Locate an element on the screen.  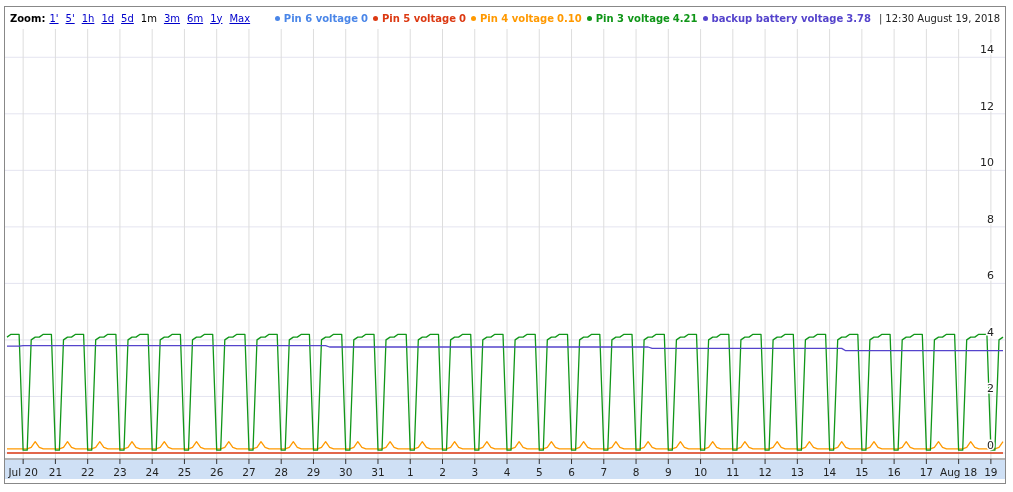
x-axis-label: 14 is located at coordinates (829, 472).